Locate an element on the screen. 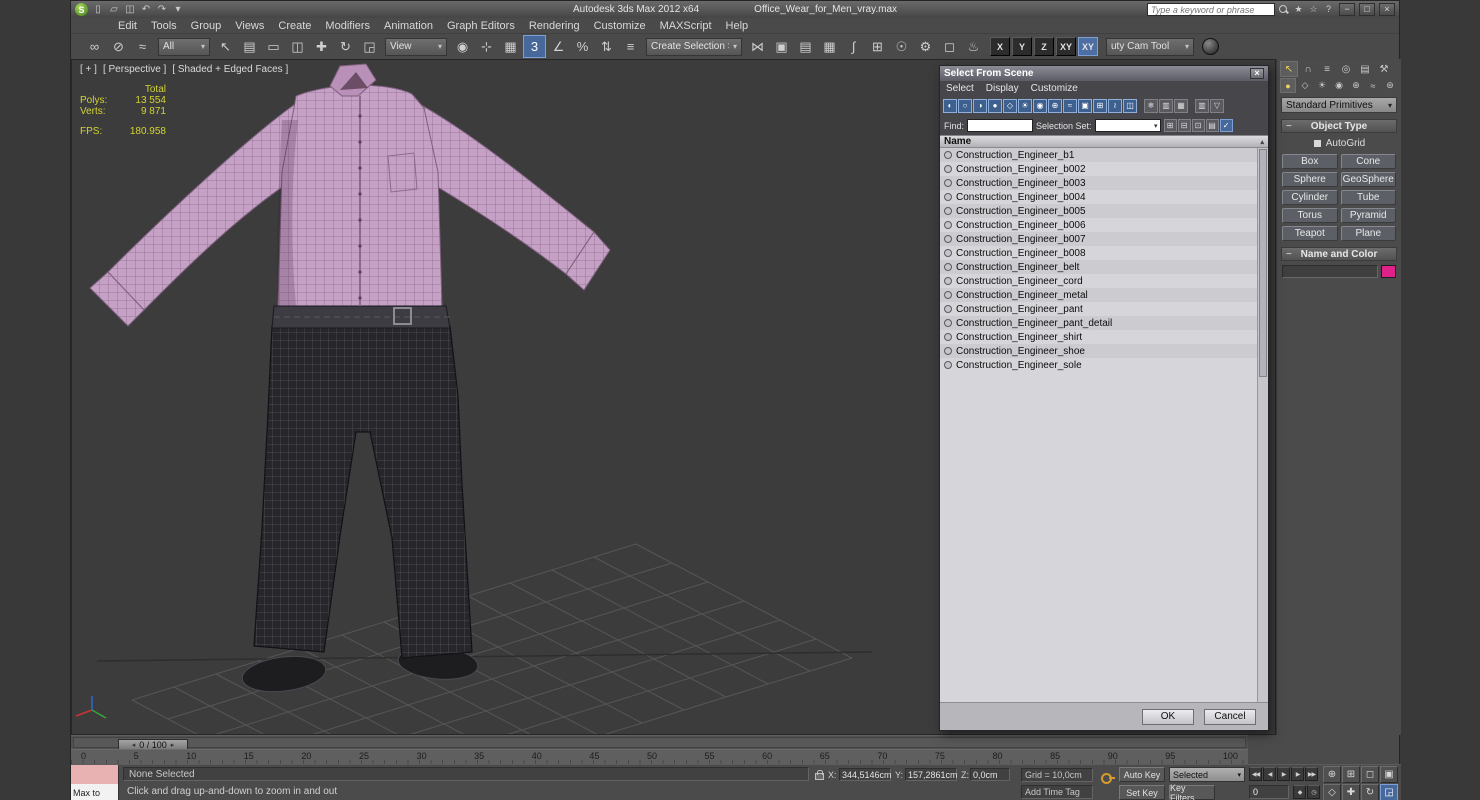 The image size is (1480, 800). cam-tool-dropdown: uty Cam Tool ▾ is located at coordinates (1150, 46).